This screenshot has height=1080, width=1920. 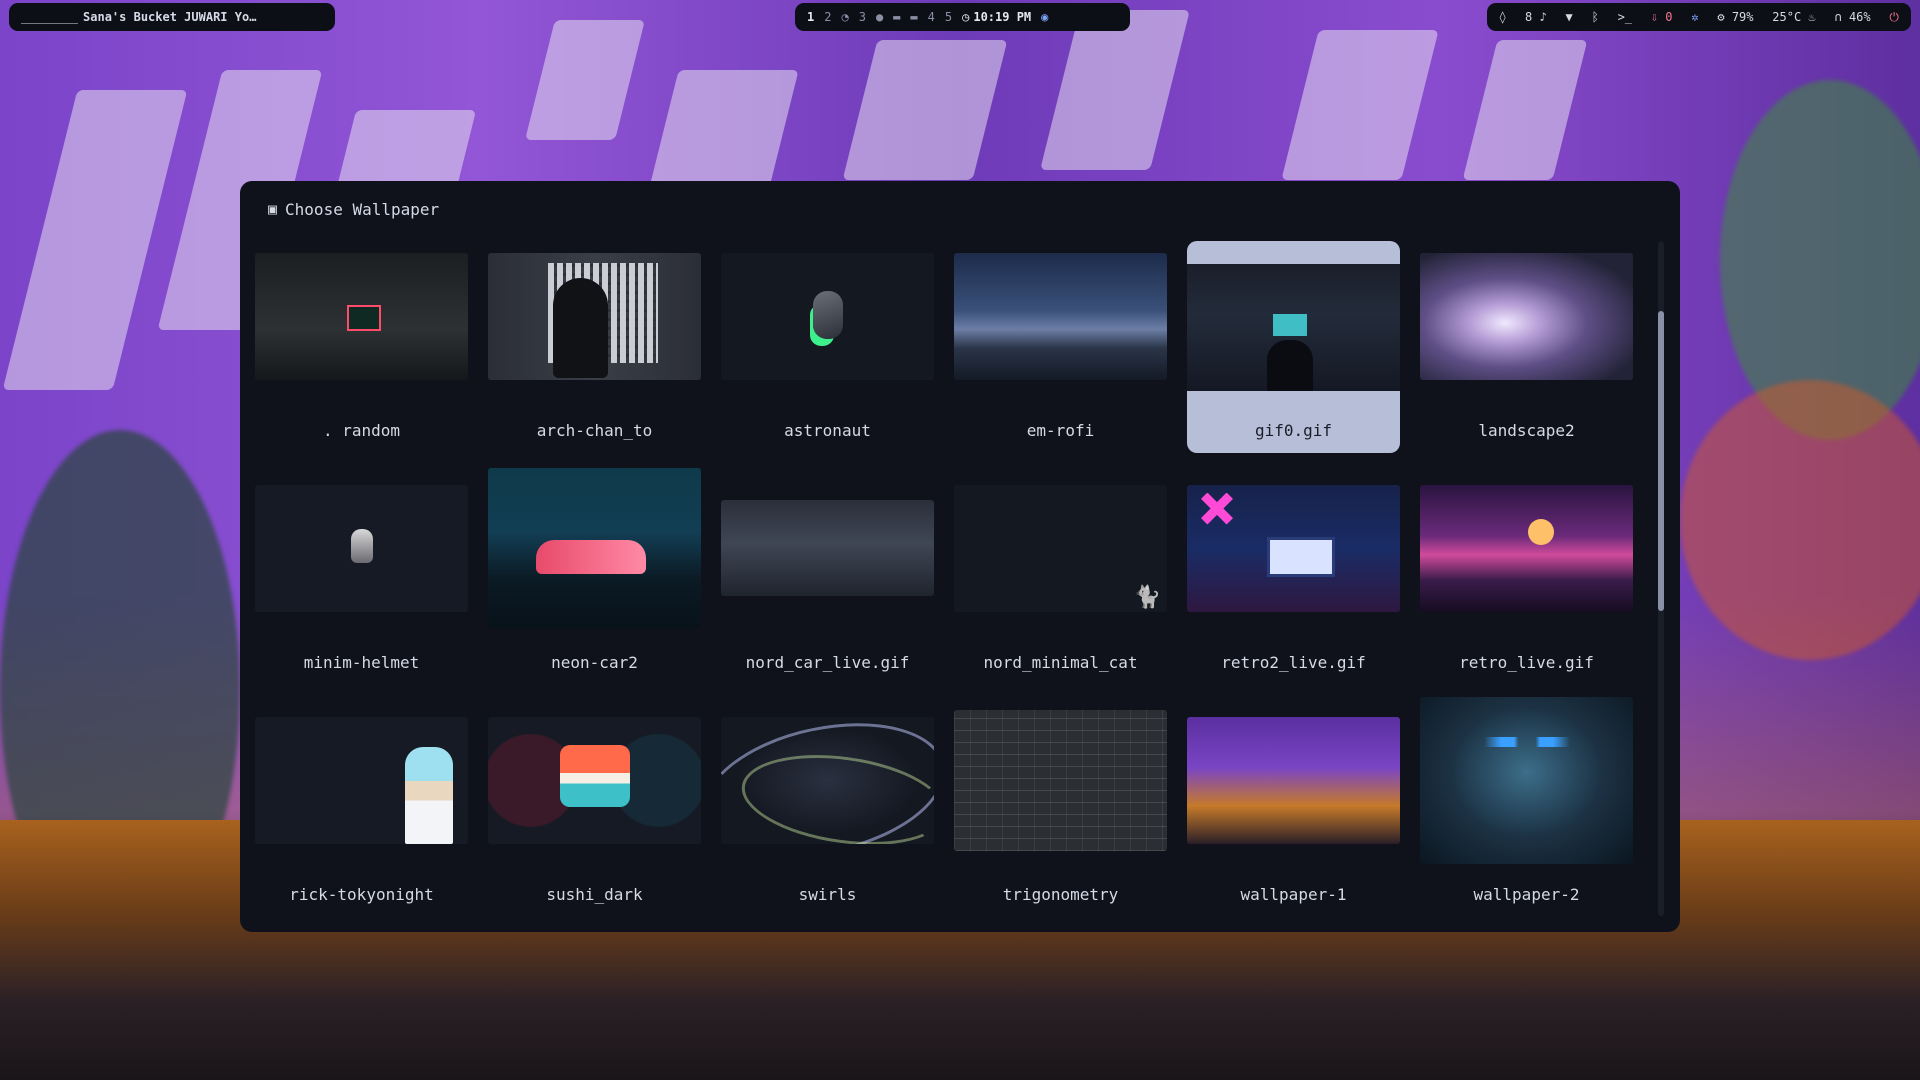 I want to click on chip-icon: ⚙, so click(x=1721, y=17).